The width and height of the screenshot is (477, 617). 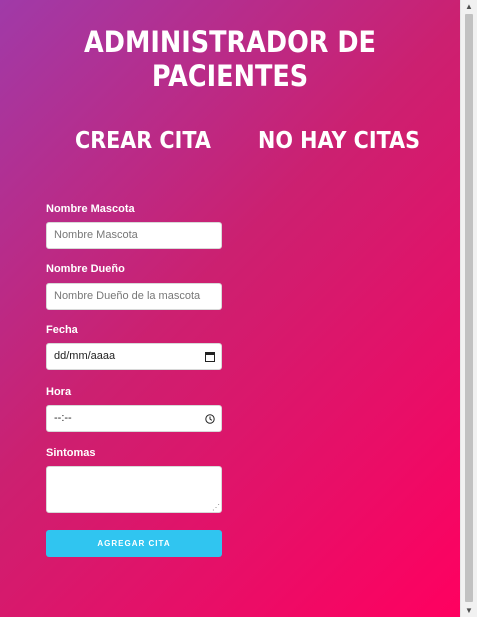 I want to click on add-appointment-button: AGREGAR CITA, so click(x=134, y=543).